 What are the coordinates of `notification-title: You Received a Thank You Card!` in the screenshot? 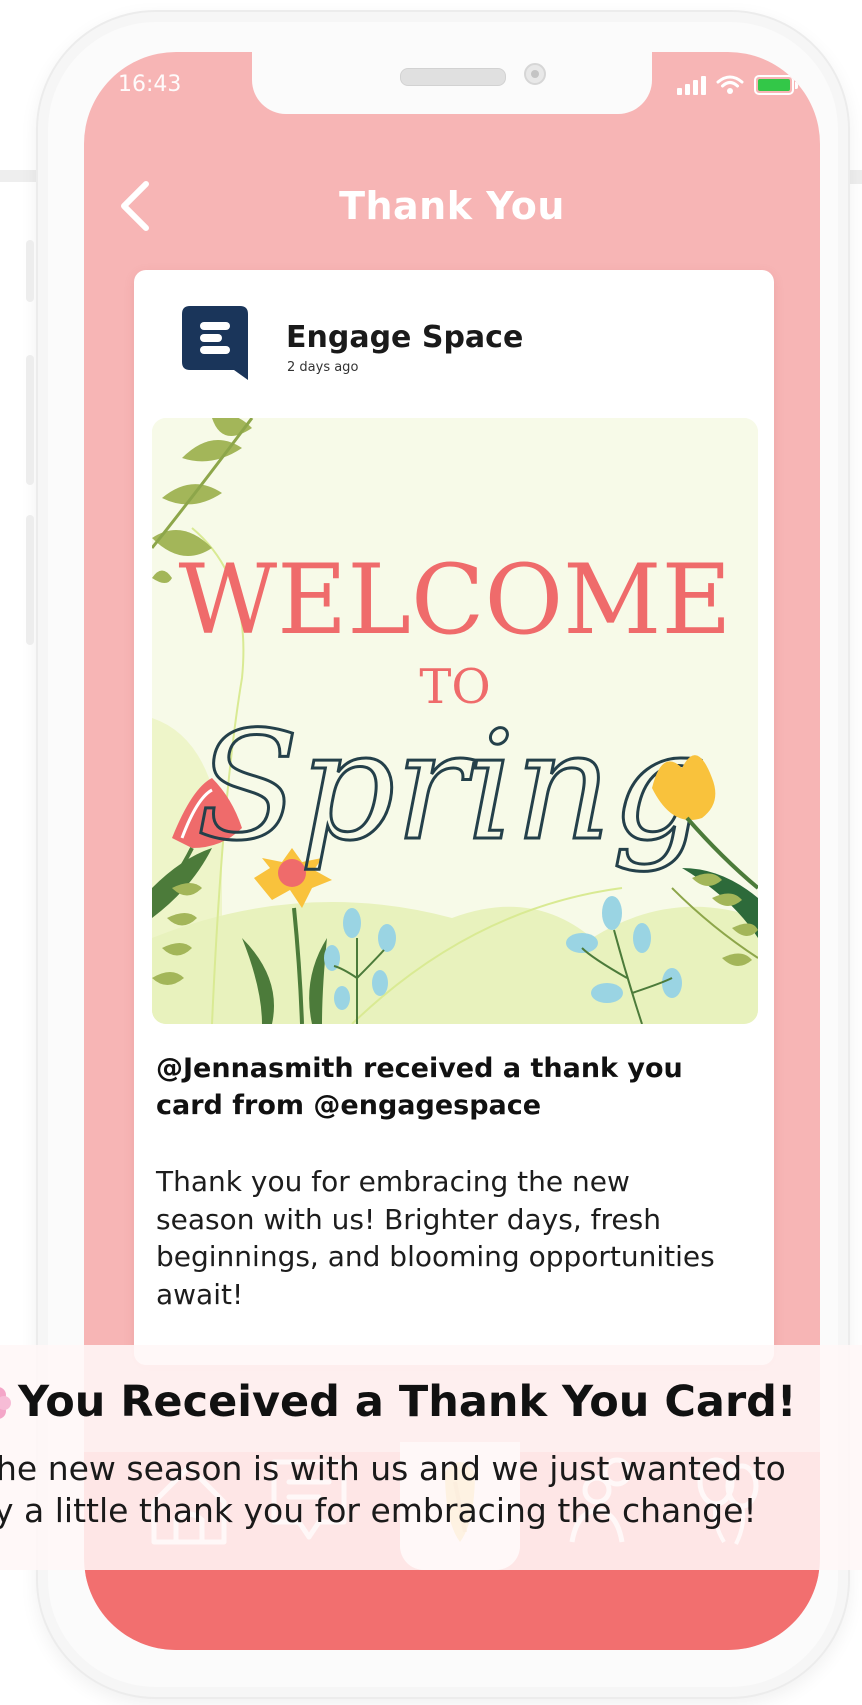 It's located at (407, 1402).